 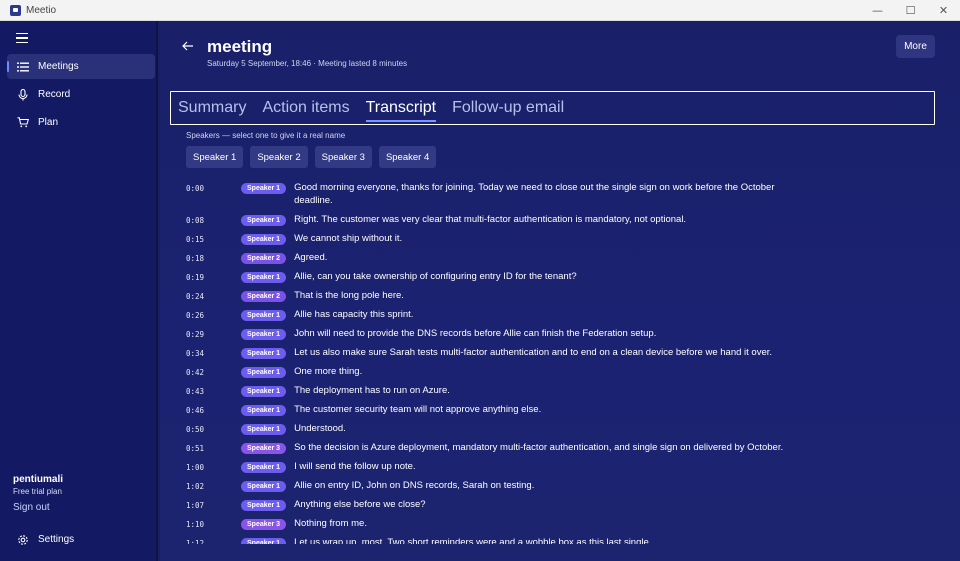 I want to click on timestamp: 0:19, so click(x=195, y=277).